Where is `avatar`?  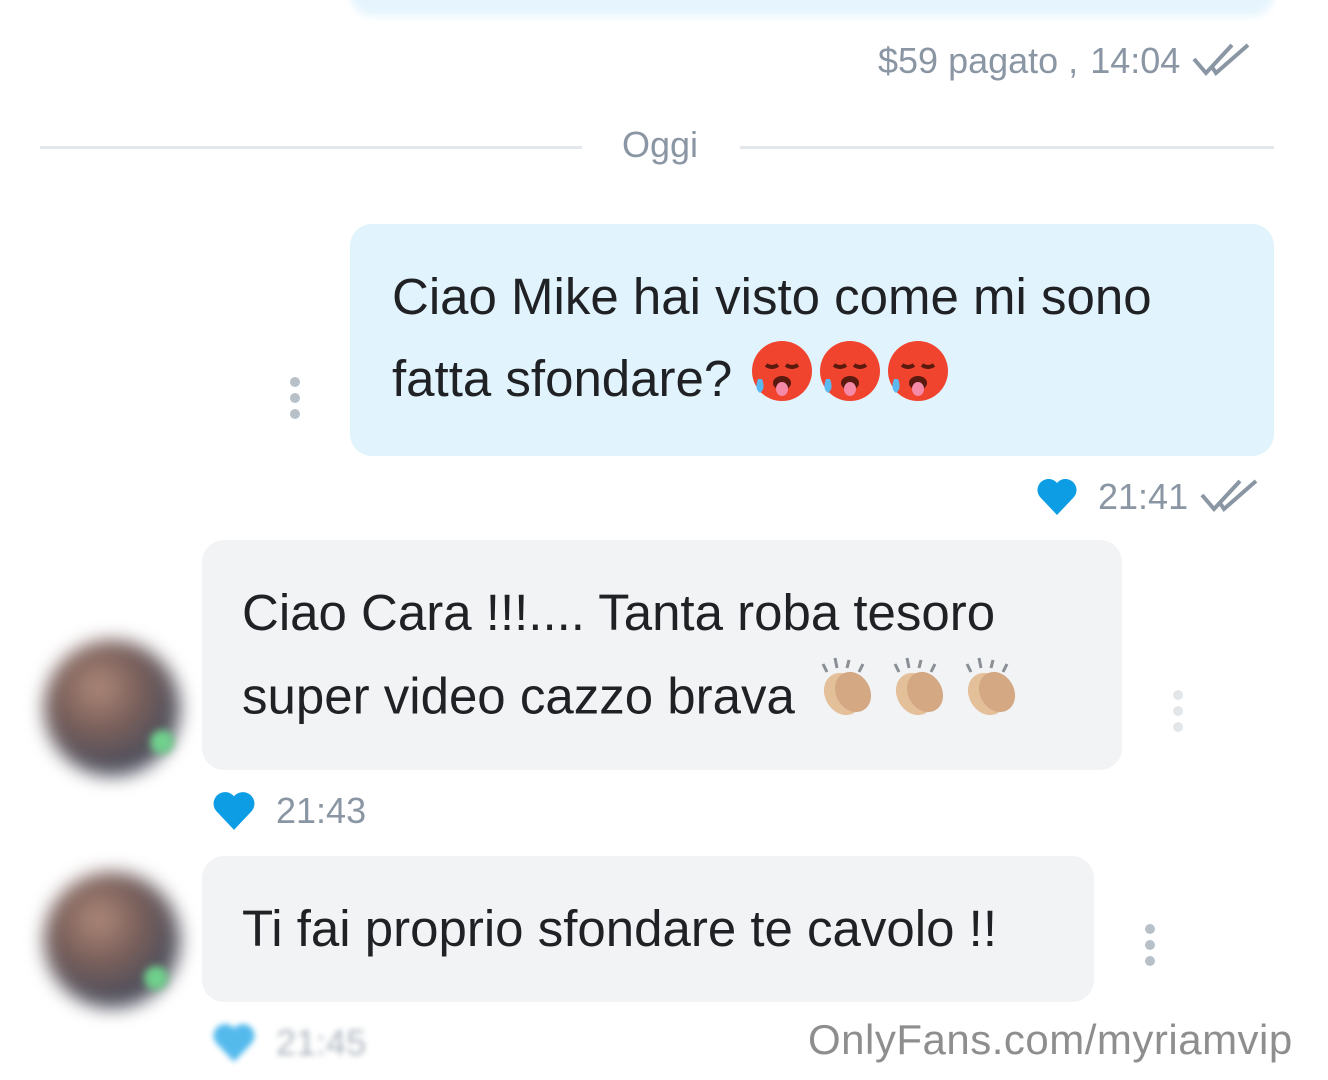
avatar is located at coordinates (112, 708).